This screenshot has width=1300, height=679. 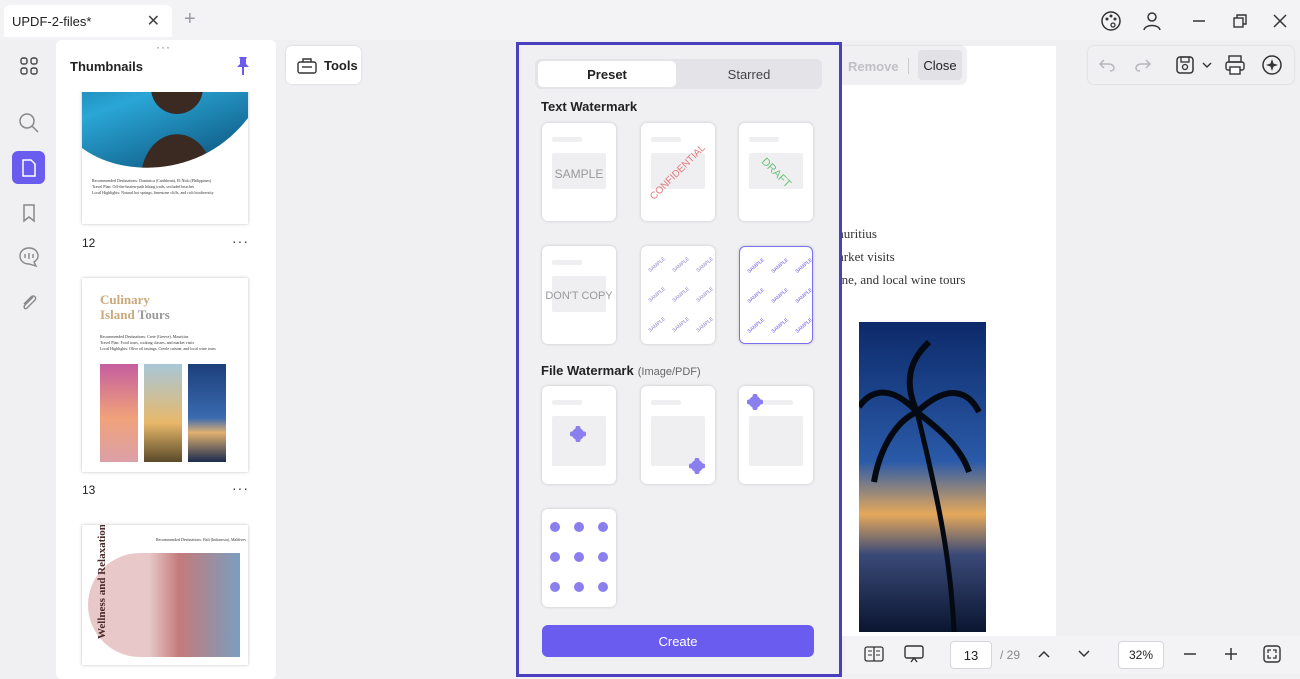 I want to click on thumbnails-header: ··· Thumbnails, so click(x=166, y=66).